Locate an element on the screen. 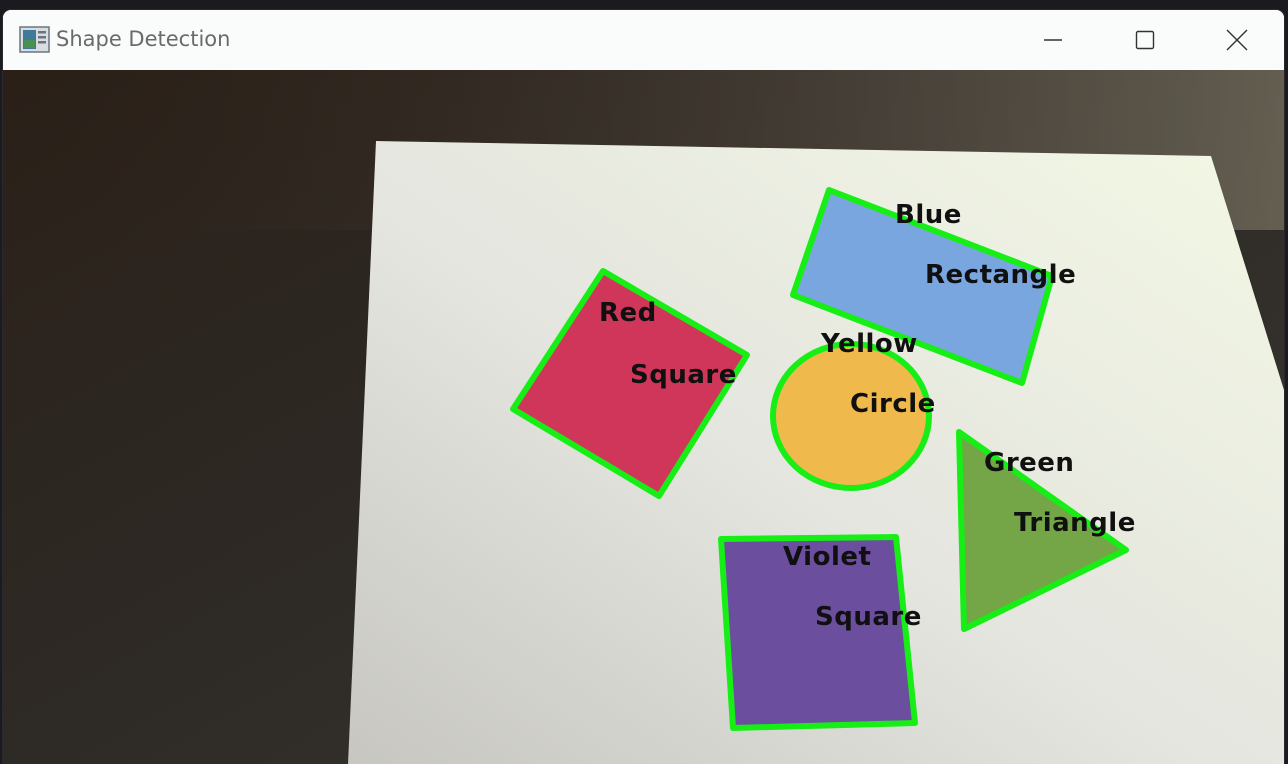 This screenshot has height=764, width=1288. color-label: Violet is located at coordinates (827, 557).